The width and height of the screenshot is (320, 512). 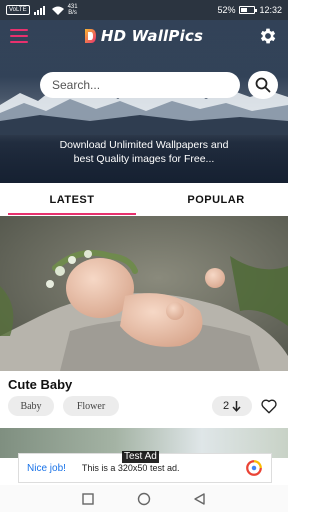 I want to click on wallpaper-title: Cute Baby, so click(x=40, y=384).